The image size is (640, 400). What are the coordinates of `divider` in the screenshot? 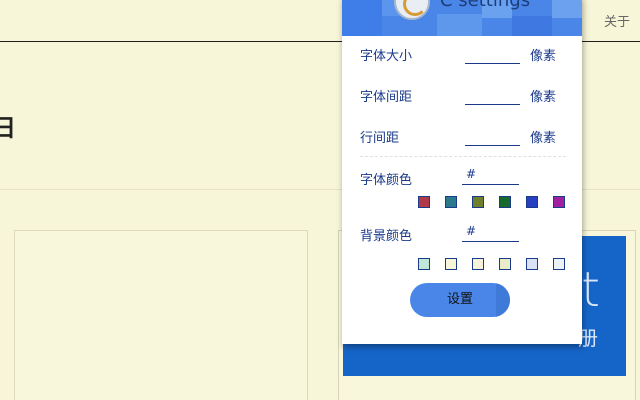 It's located at (463, 156).